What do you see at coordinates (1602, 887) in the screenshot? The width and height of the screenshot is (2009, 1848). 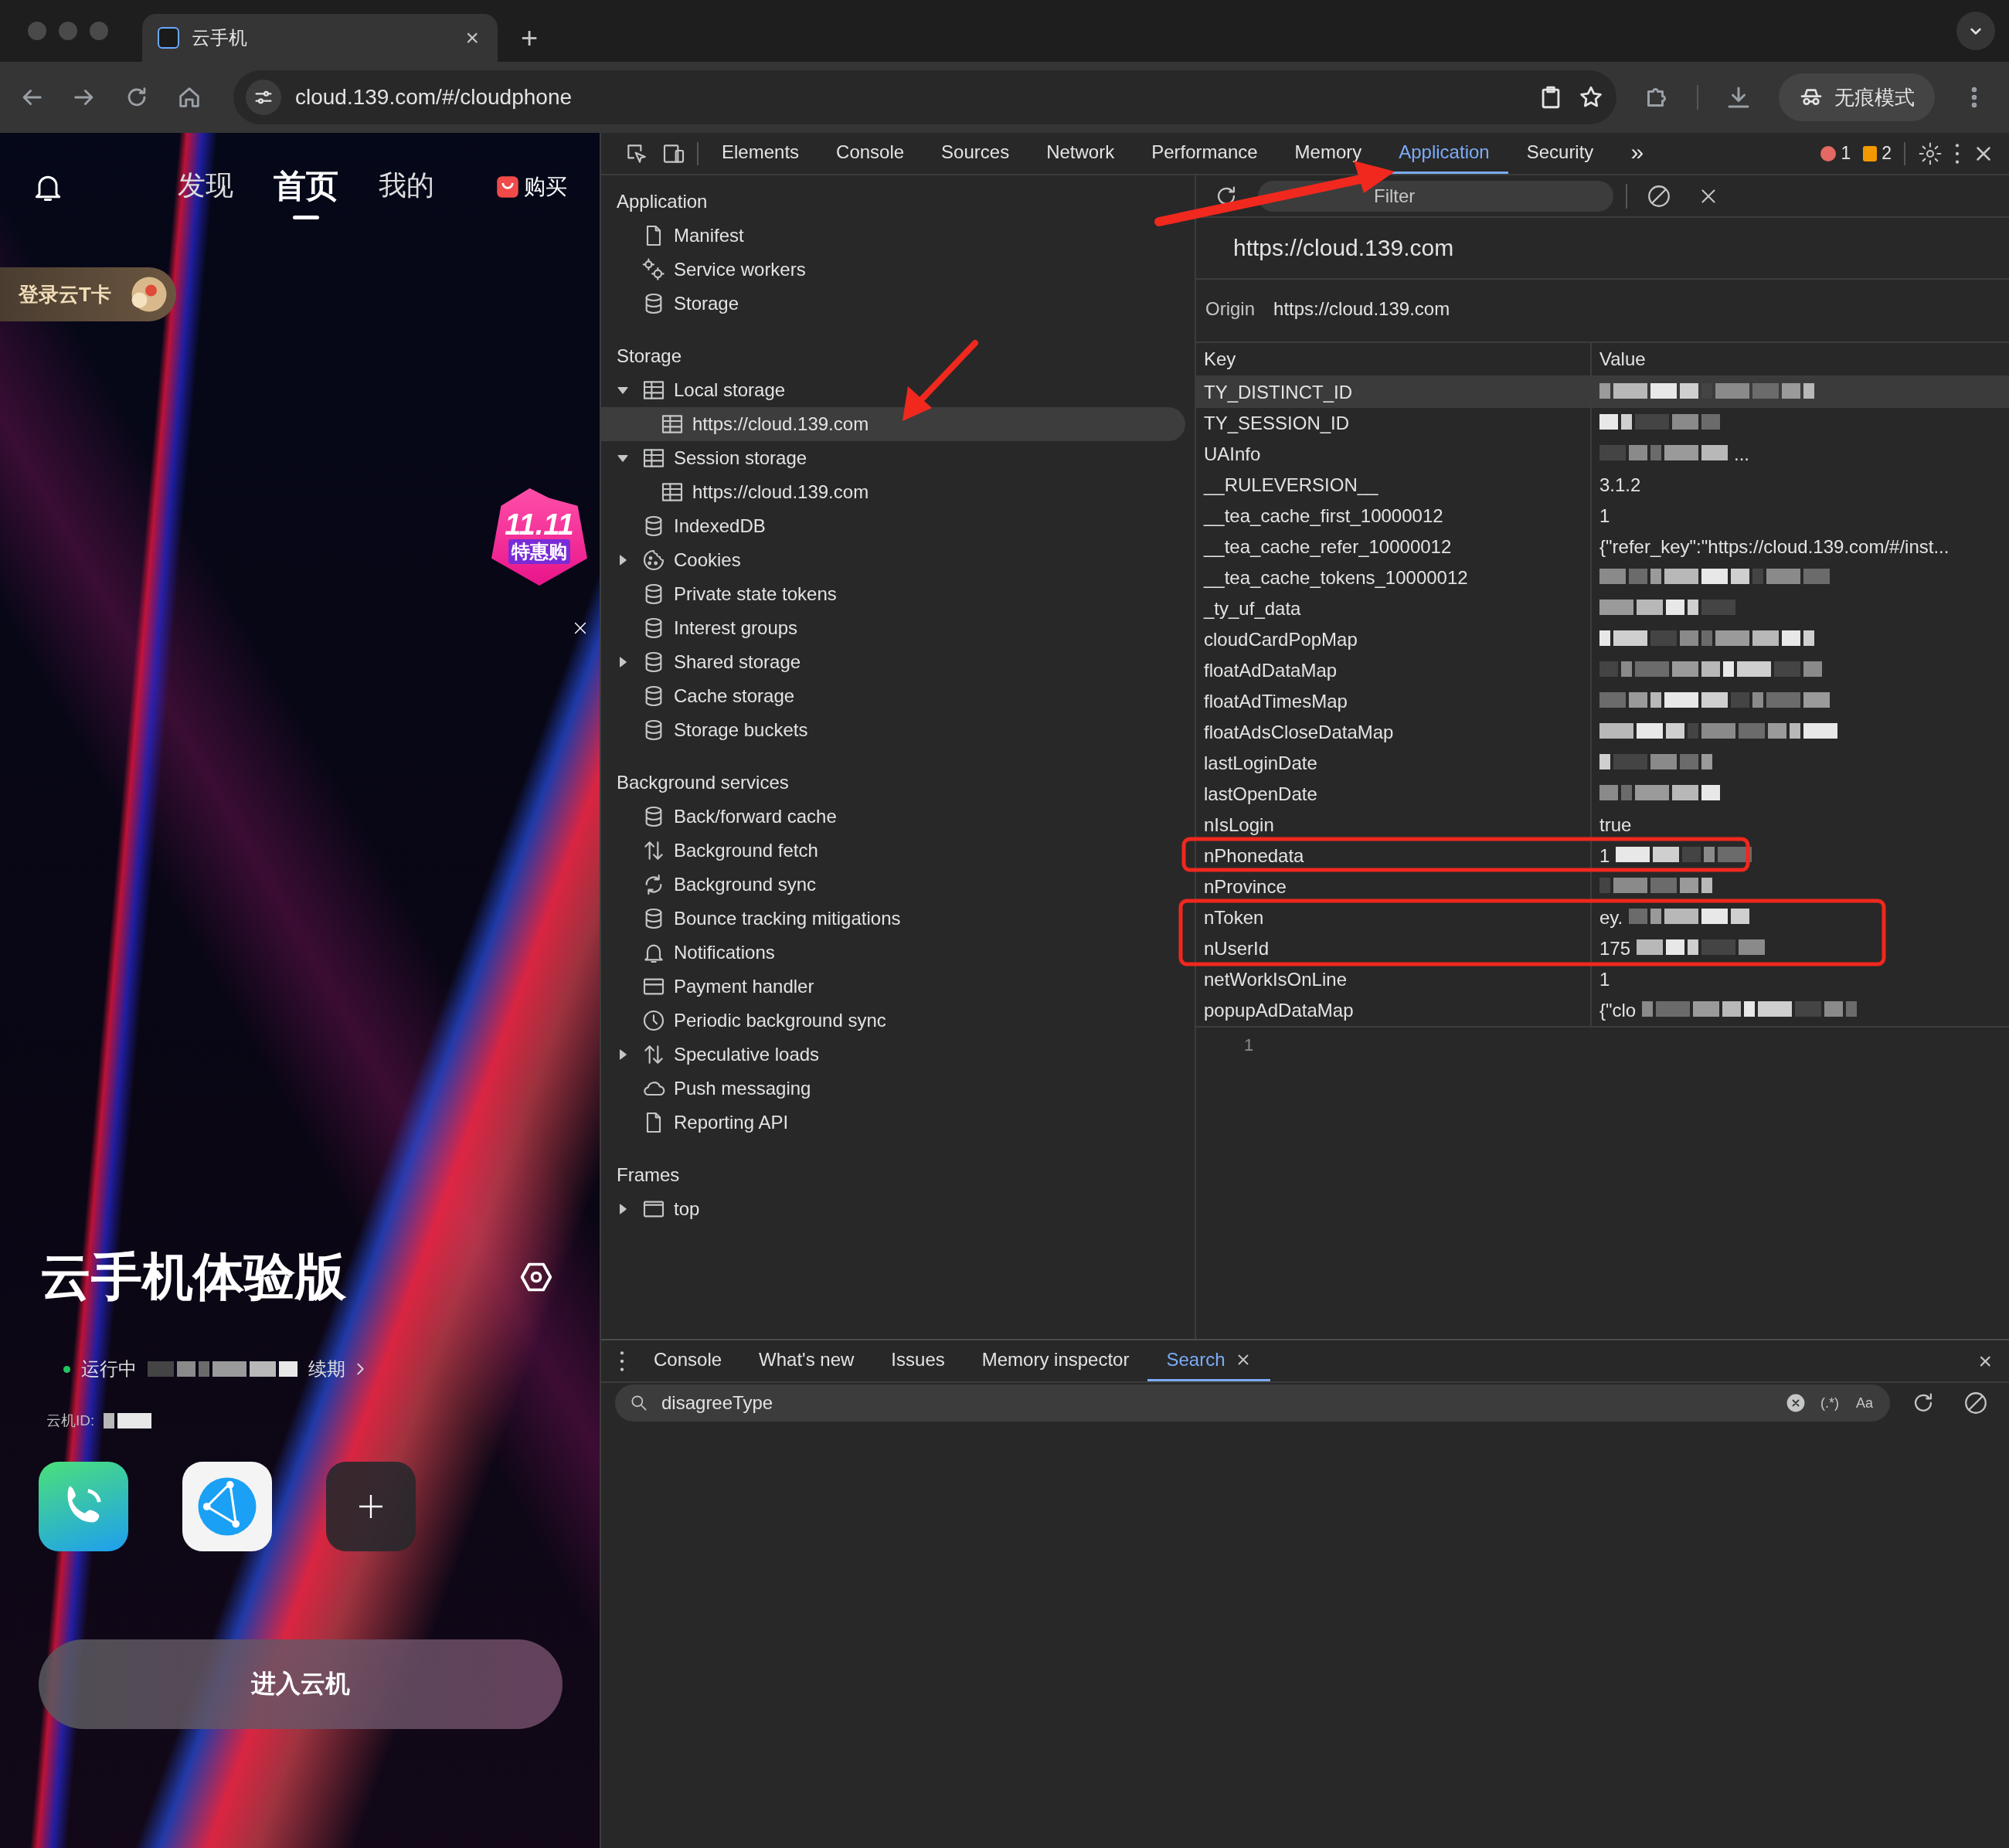 I see `table-row: nProvince` at bounding box center [1602, 887].